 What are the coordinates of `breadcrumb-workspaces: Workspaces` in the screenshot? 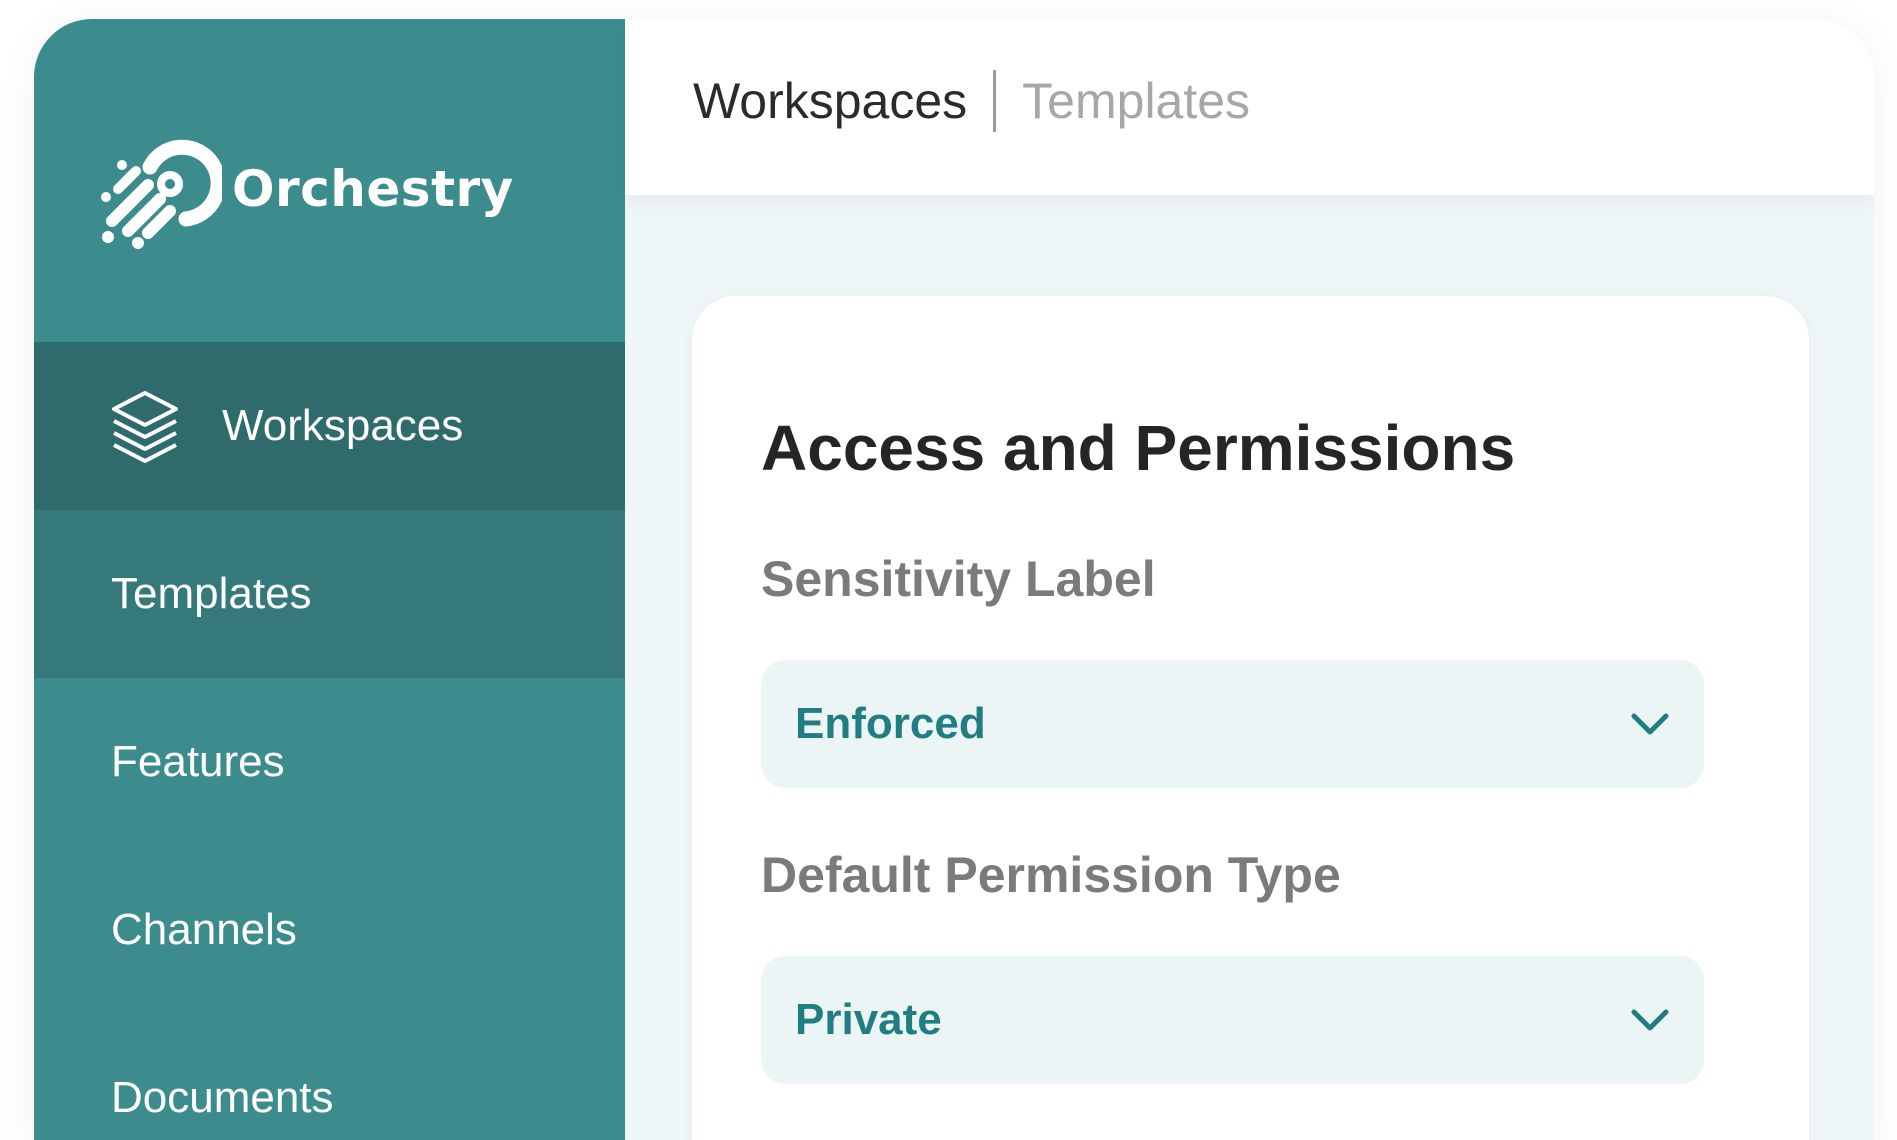 It's located at (830, 101).